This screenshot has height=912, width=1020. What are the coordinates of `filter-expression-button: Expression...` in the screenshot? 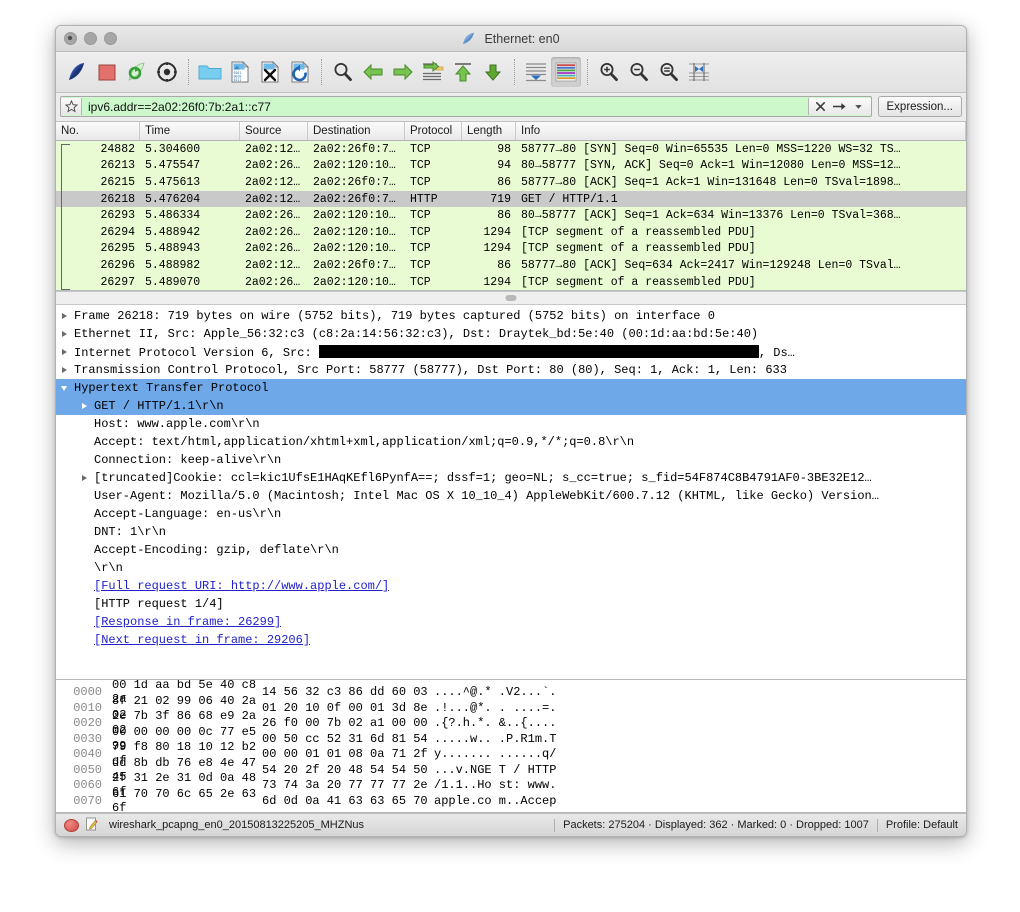 It's located at (919, 106).